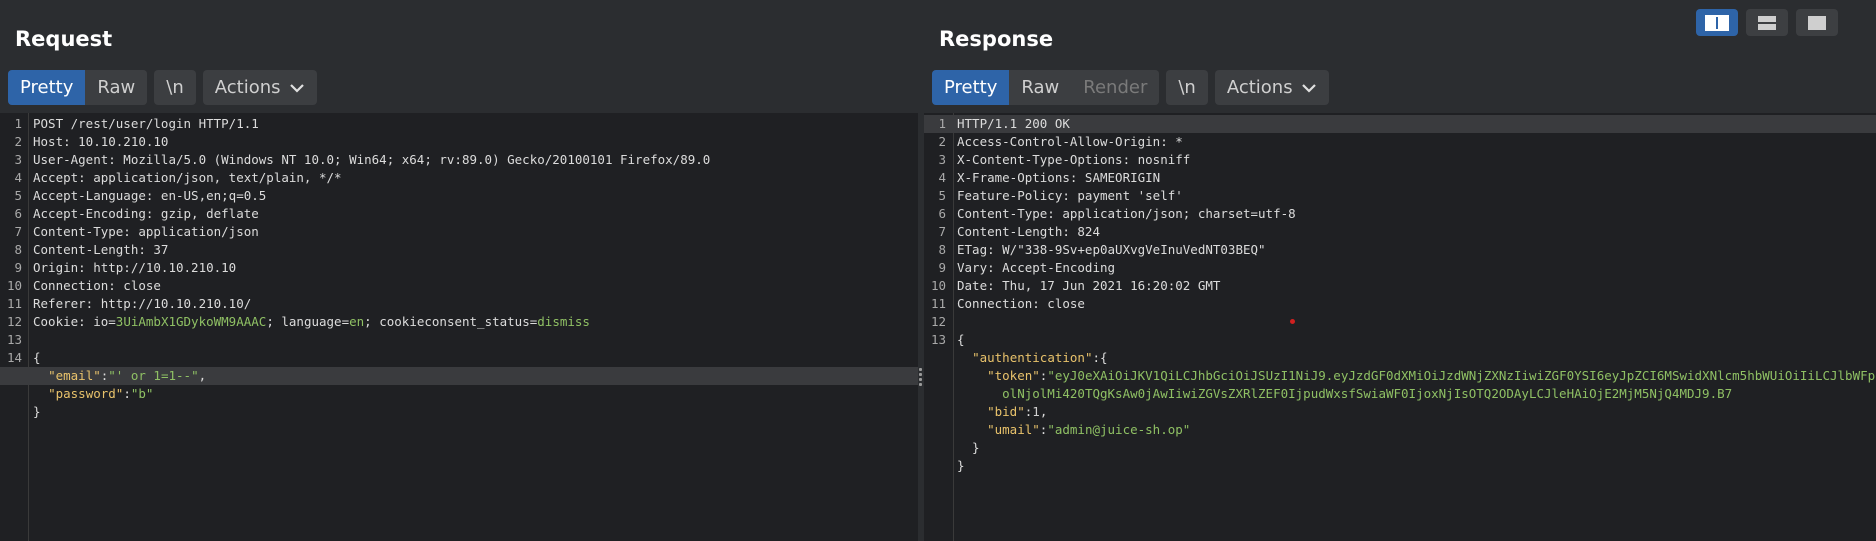 Image resolution: width=1876 pixels, height=541 pixels. What do you see at coordinates (1400, 304) in the screenshot?
I see `response-line: 11 Connection: close` at bounding box center [1400, 304].